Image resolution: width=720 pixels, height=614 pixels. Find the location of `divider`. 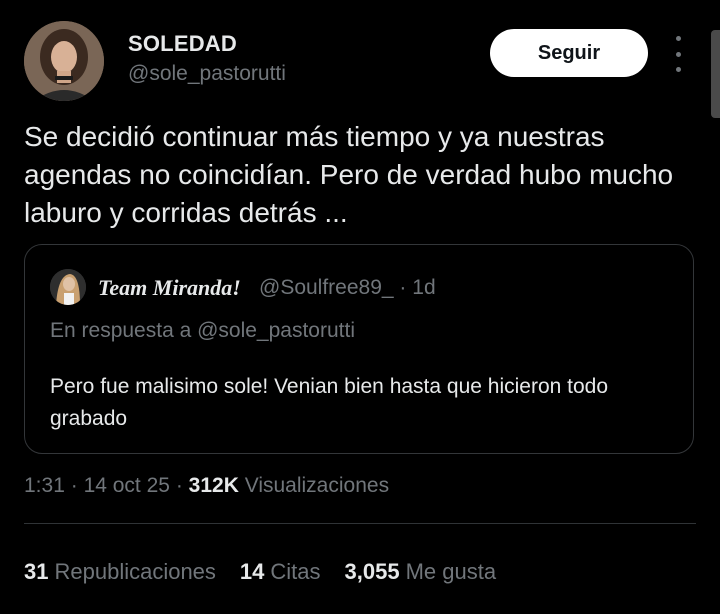

divider is located at coordinates (360, 523).